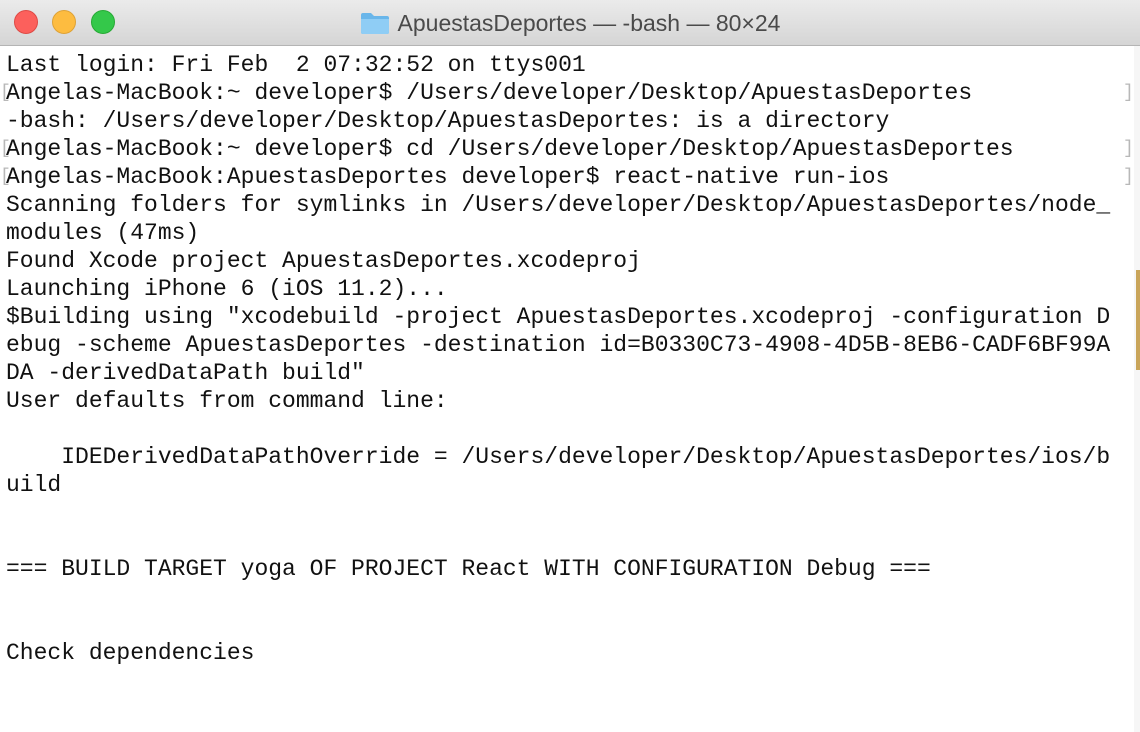 The image size is (1140, 732). Describe the element at coordinates (1137, 389) in the screenshot. I see `scrollbar` at that location.